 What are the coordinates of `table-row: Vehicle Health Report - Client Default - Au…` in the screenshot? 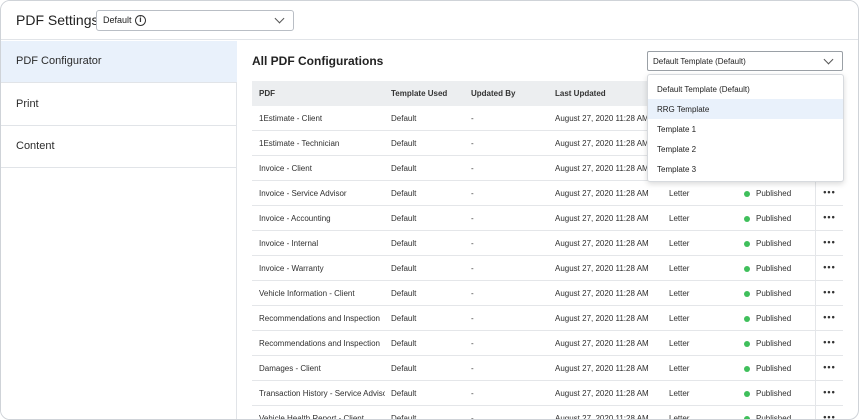 It's located at (547, 413).